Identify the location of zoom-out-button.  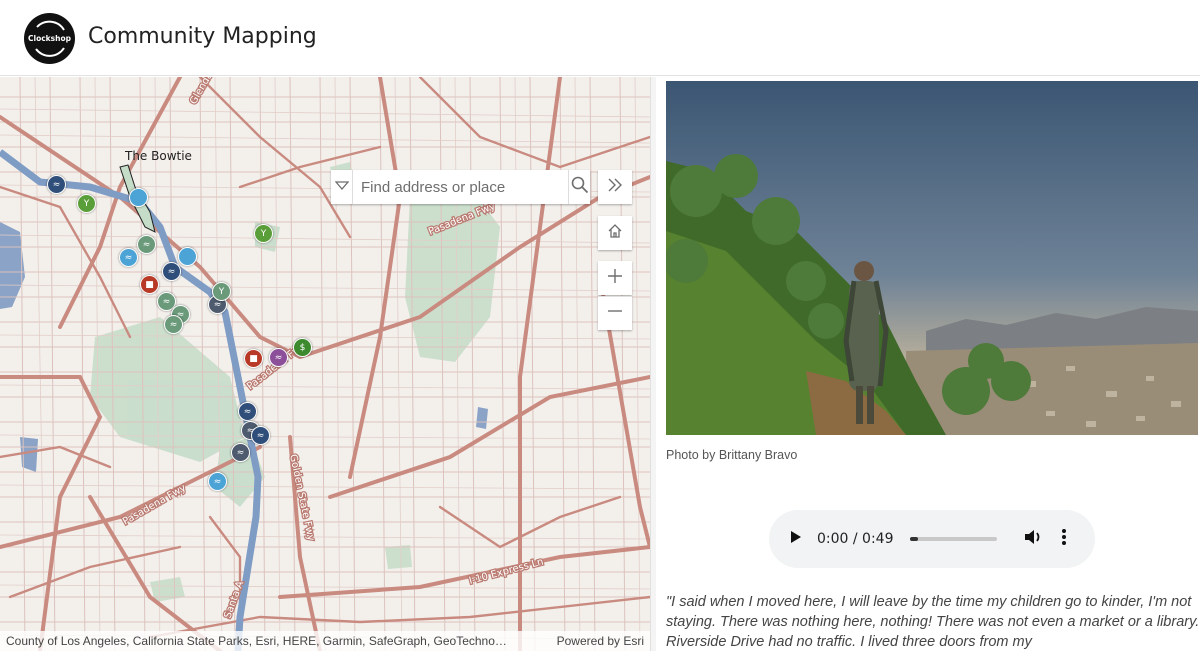
(615, 313).